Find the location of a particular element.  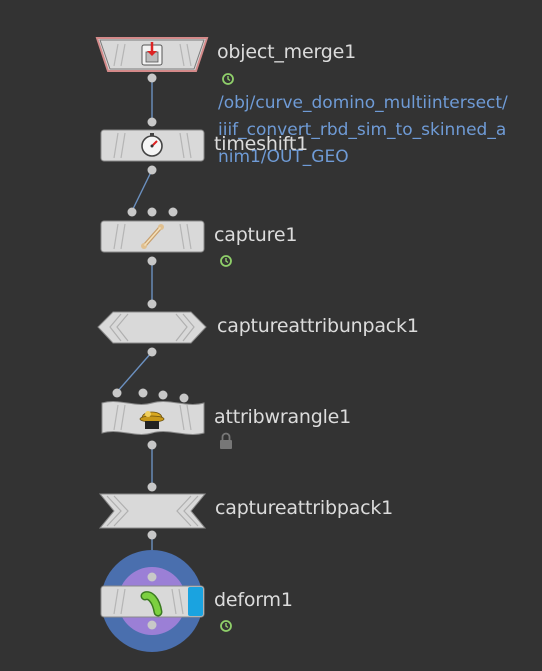

node-label-object-merge1: object_merge1 is located at coordinates (286, 52).